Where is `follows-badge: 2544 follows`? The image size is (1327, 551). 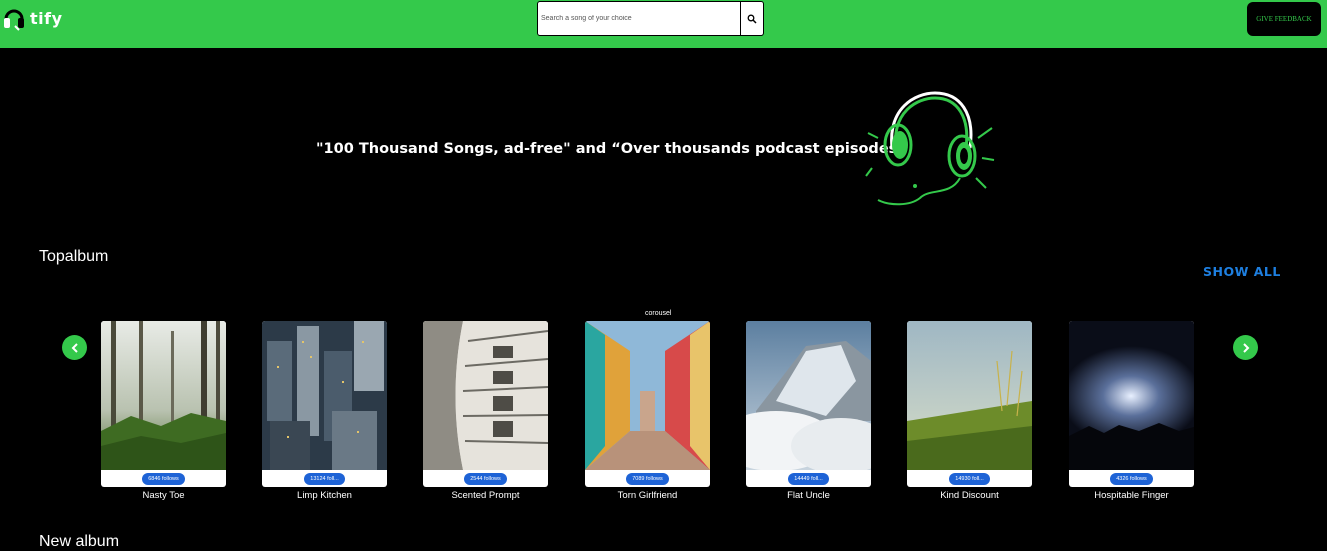
follows-badge: 2544 follows is located at coordinates (485, 478).